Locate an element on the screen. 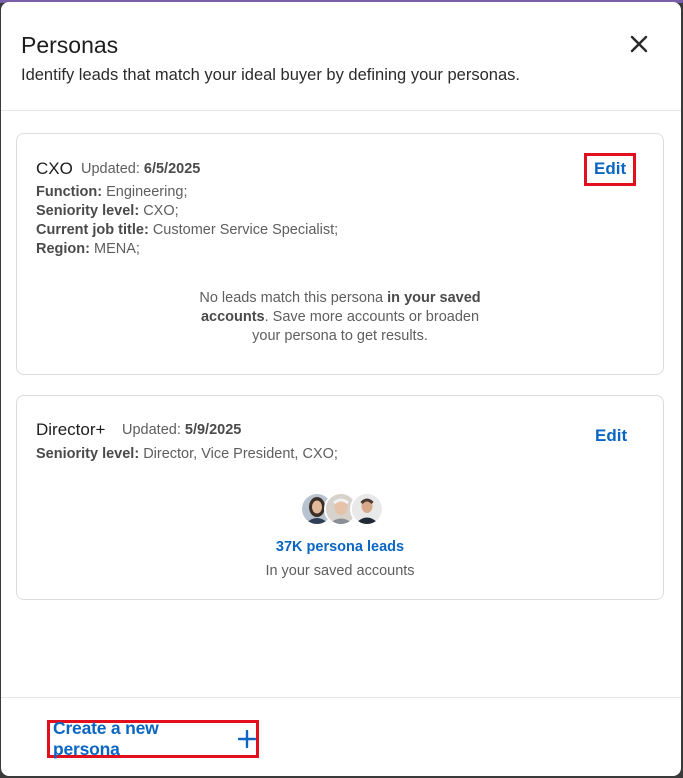  updated-date: 5/9/2025 is located at coordinates (213, 430).